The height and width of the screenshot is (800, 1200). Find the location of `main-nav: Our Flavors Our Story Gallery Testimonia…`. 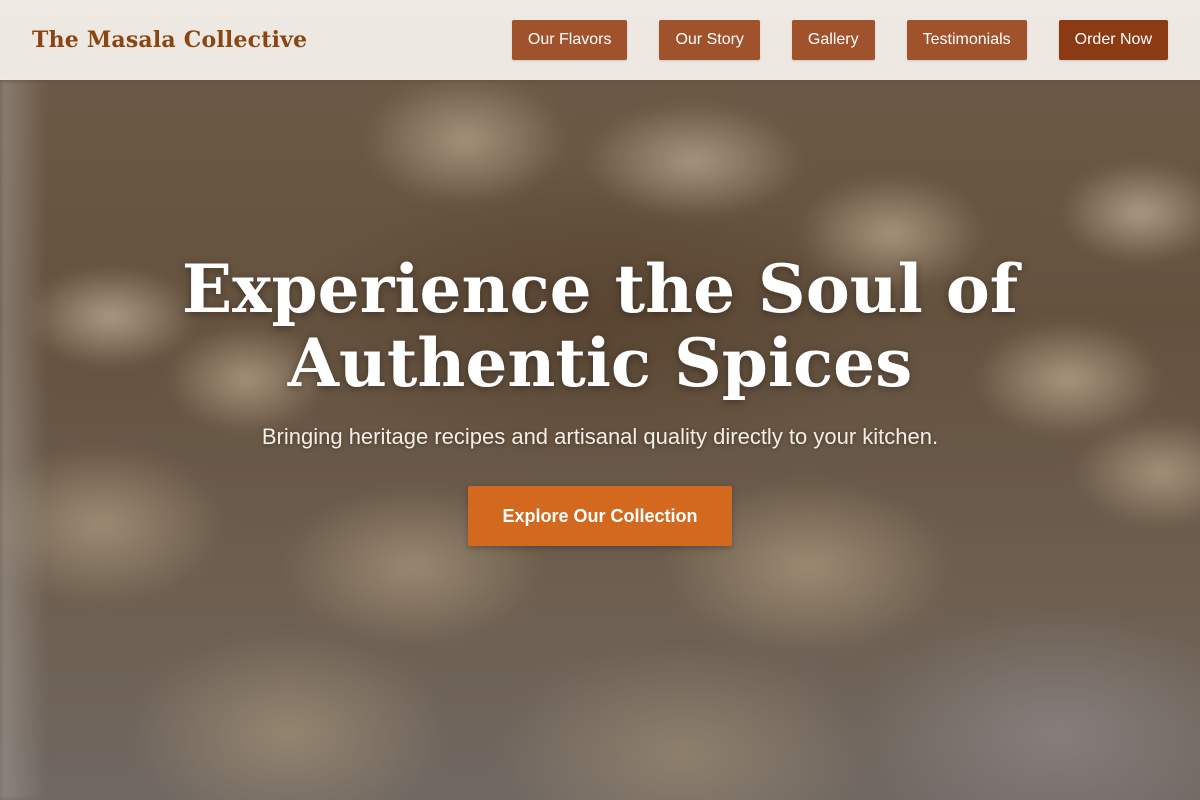

main-nav: Our Flavors Our Story Gallery Testimonia… is located at coordinates (839, 40).